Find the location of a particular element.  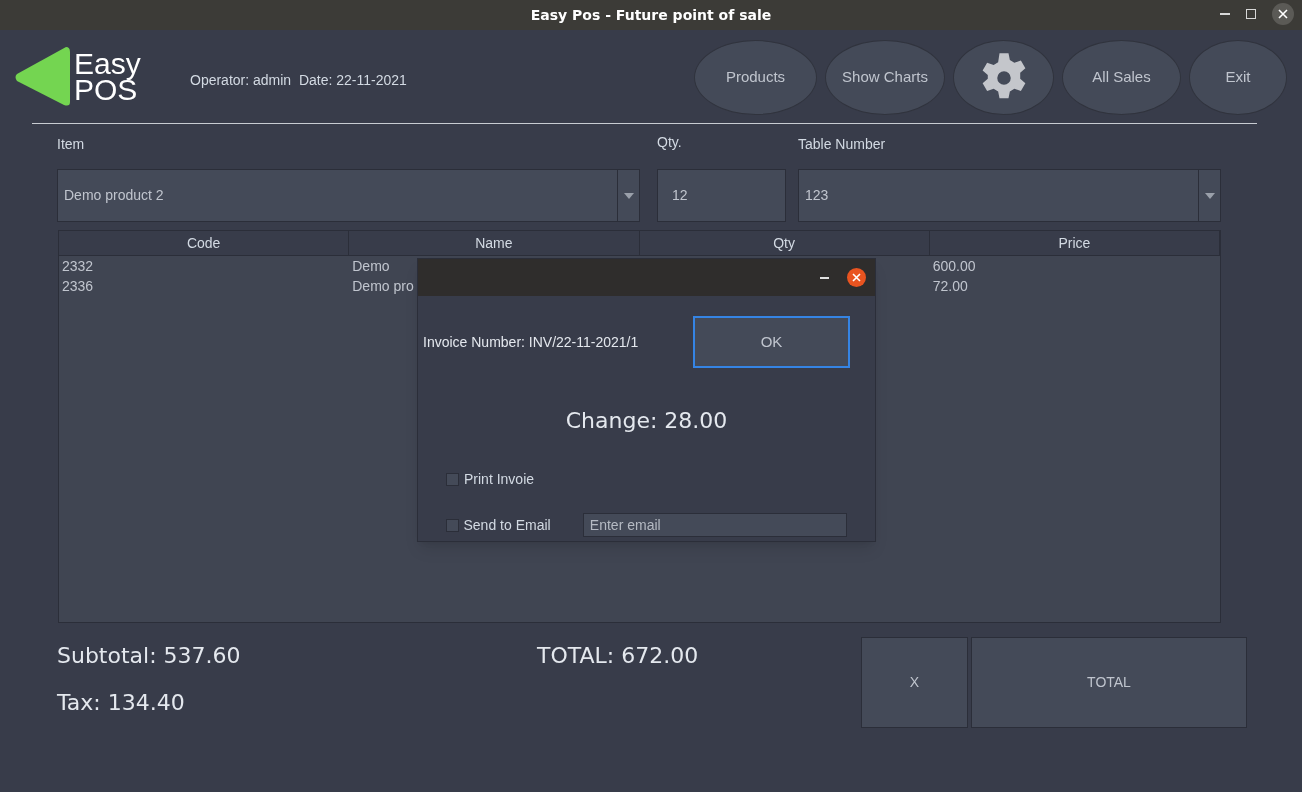

nav-button: Products is located at coordinates (755, 77).